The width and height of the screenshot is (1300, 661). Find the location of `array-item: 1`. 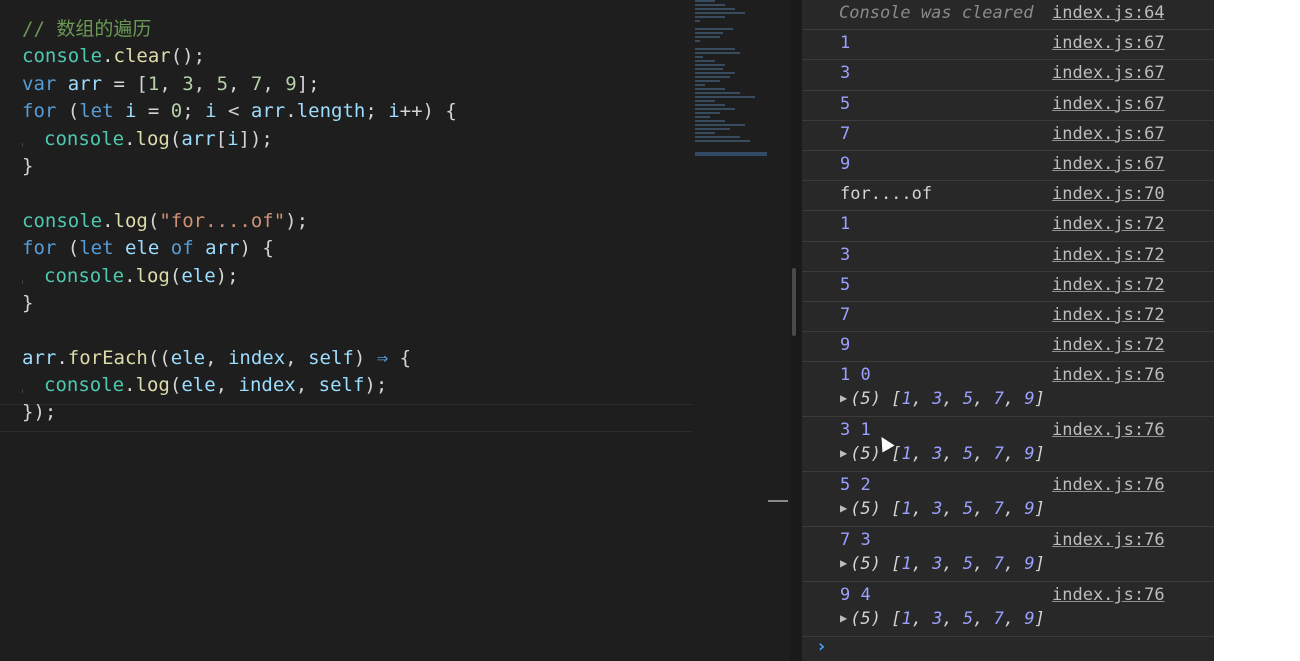

array-item: 1 is located at coordinates (906, 454).